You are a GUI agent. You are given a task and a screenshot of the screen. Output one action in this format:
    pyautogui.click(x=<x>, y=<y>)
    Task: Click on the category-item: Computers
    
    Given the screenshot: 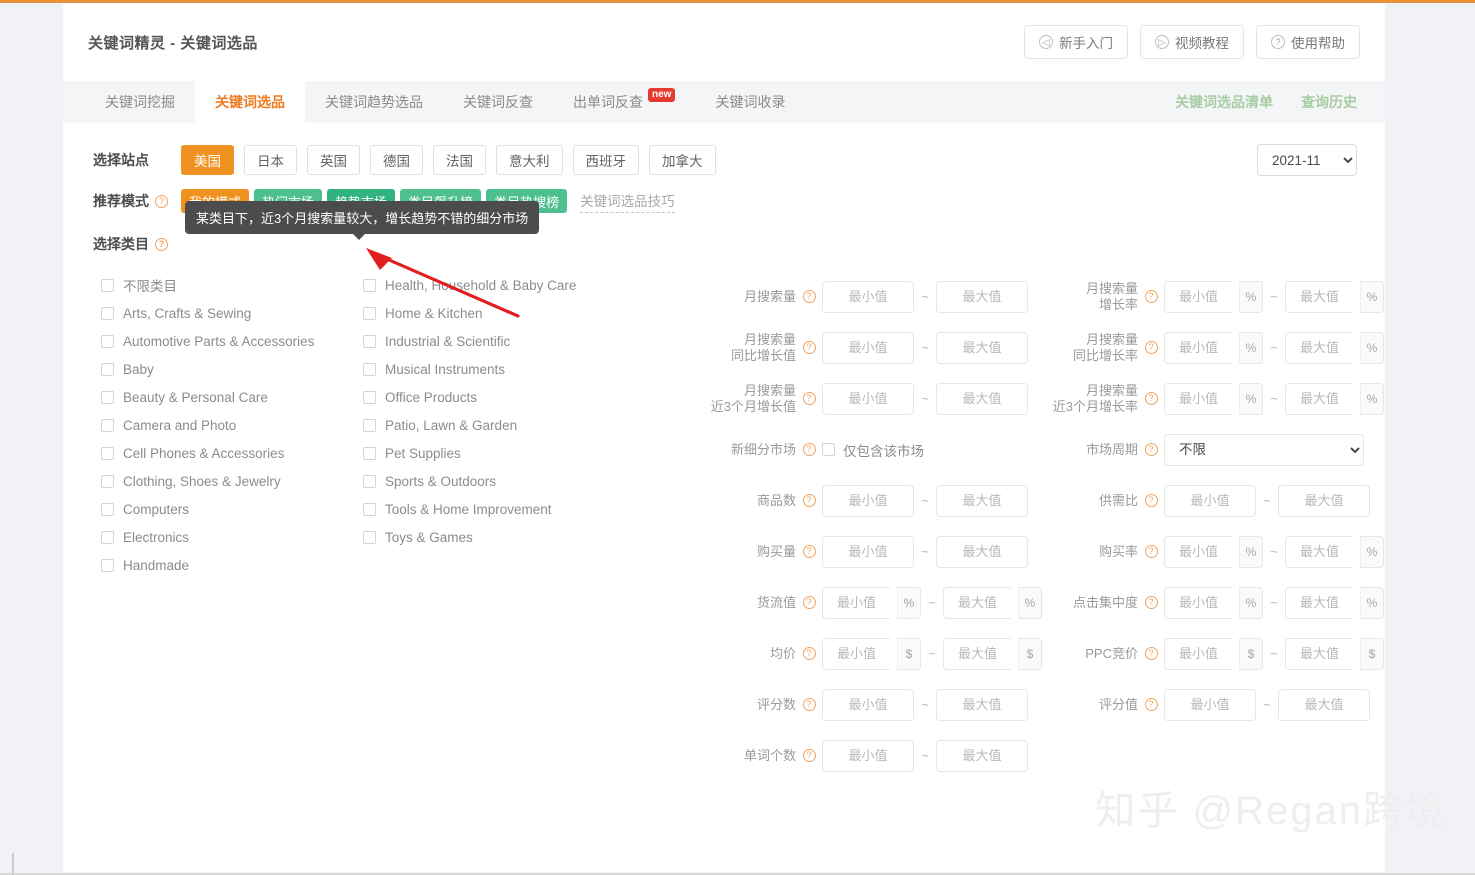 What is the action you would take?
    pyautogui.click(x=232, y=509)
    